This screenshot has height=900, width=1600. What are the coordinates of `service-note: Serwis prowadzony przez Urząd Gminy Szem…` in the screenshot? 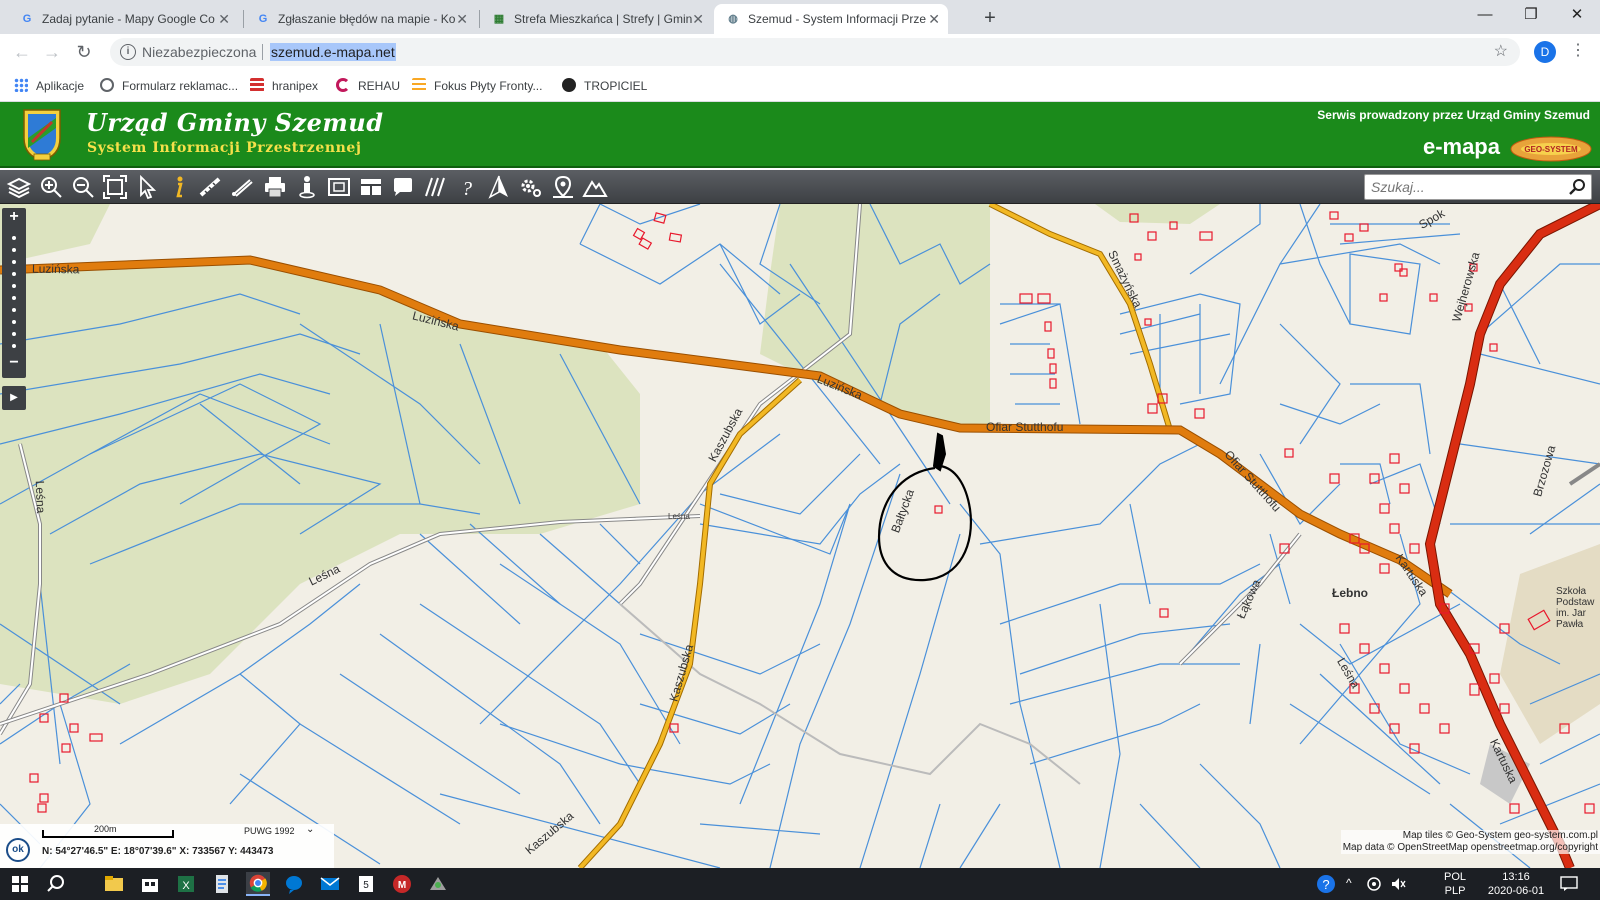 It's located at (1453, 115).